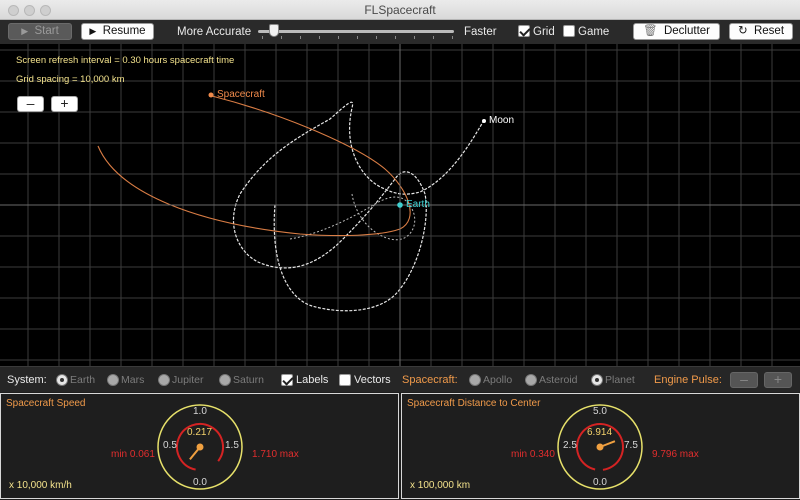 The image size is (800, 500). I want to click on distance-unit-text: x 100,000 km, so click(440, 485).